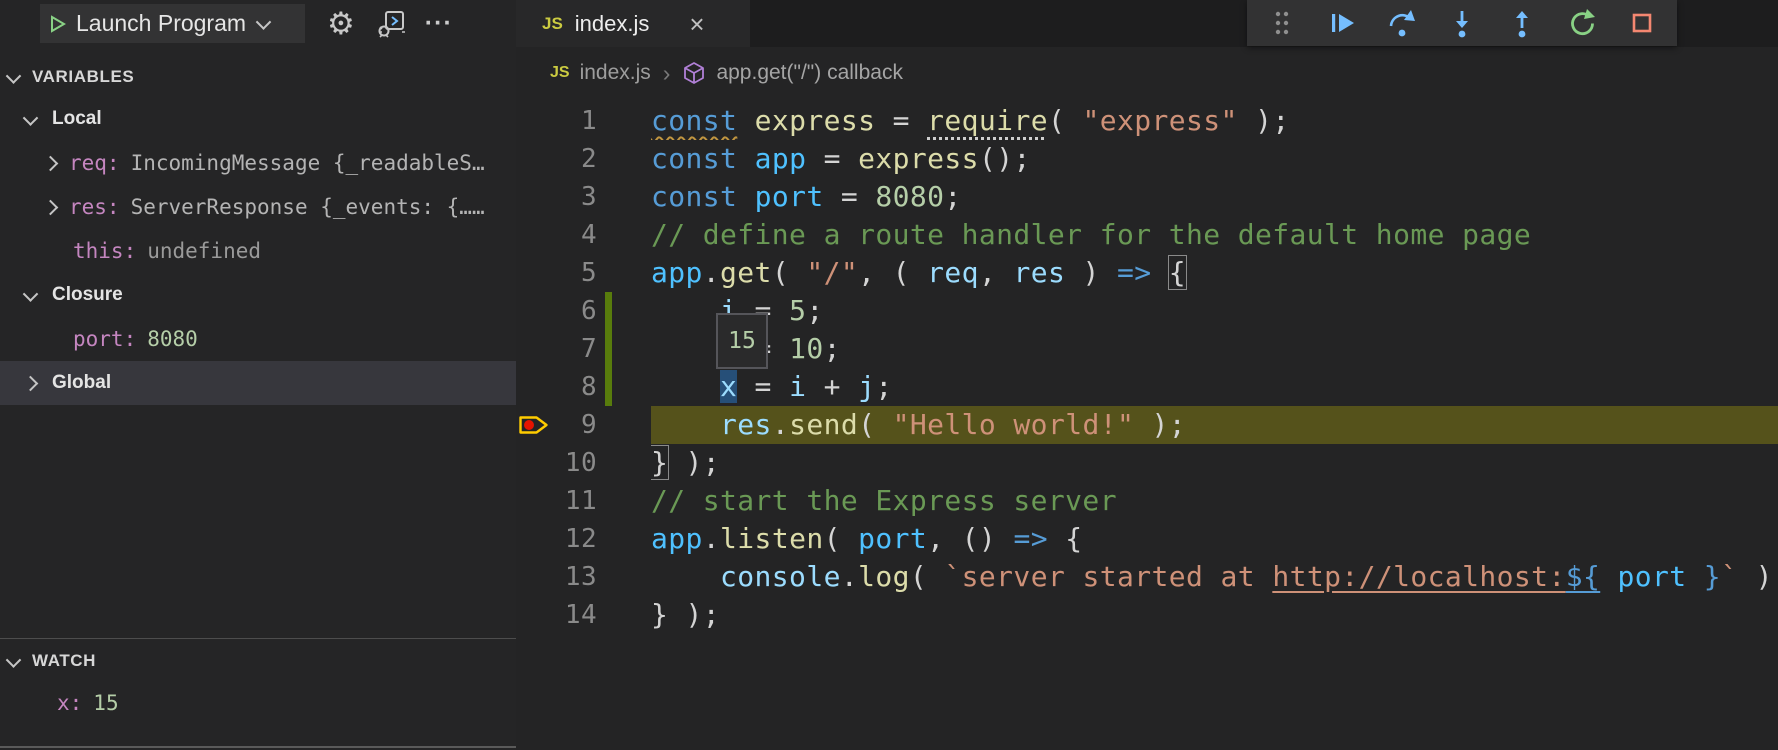  I want to click on code-line-content: const express = require( "express" );, so click(1214, 121).